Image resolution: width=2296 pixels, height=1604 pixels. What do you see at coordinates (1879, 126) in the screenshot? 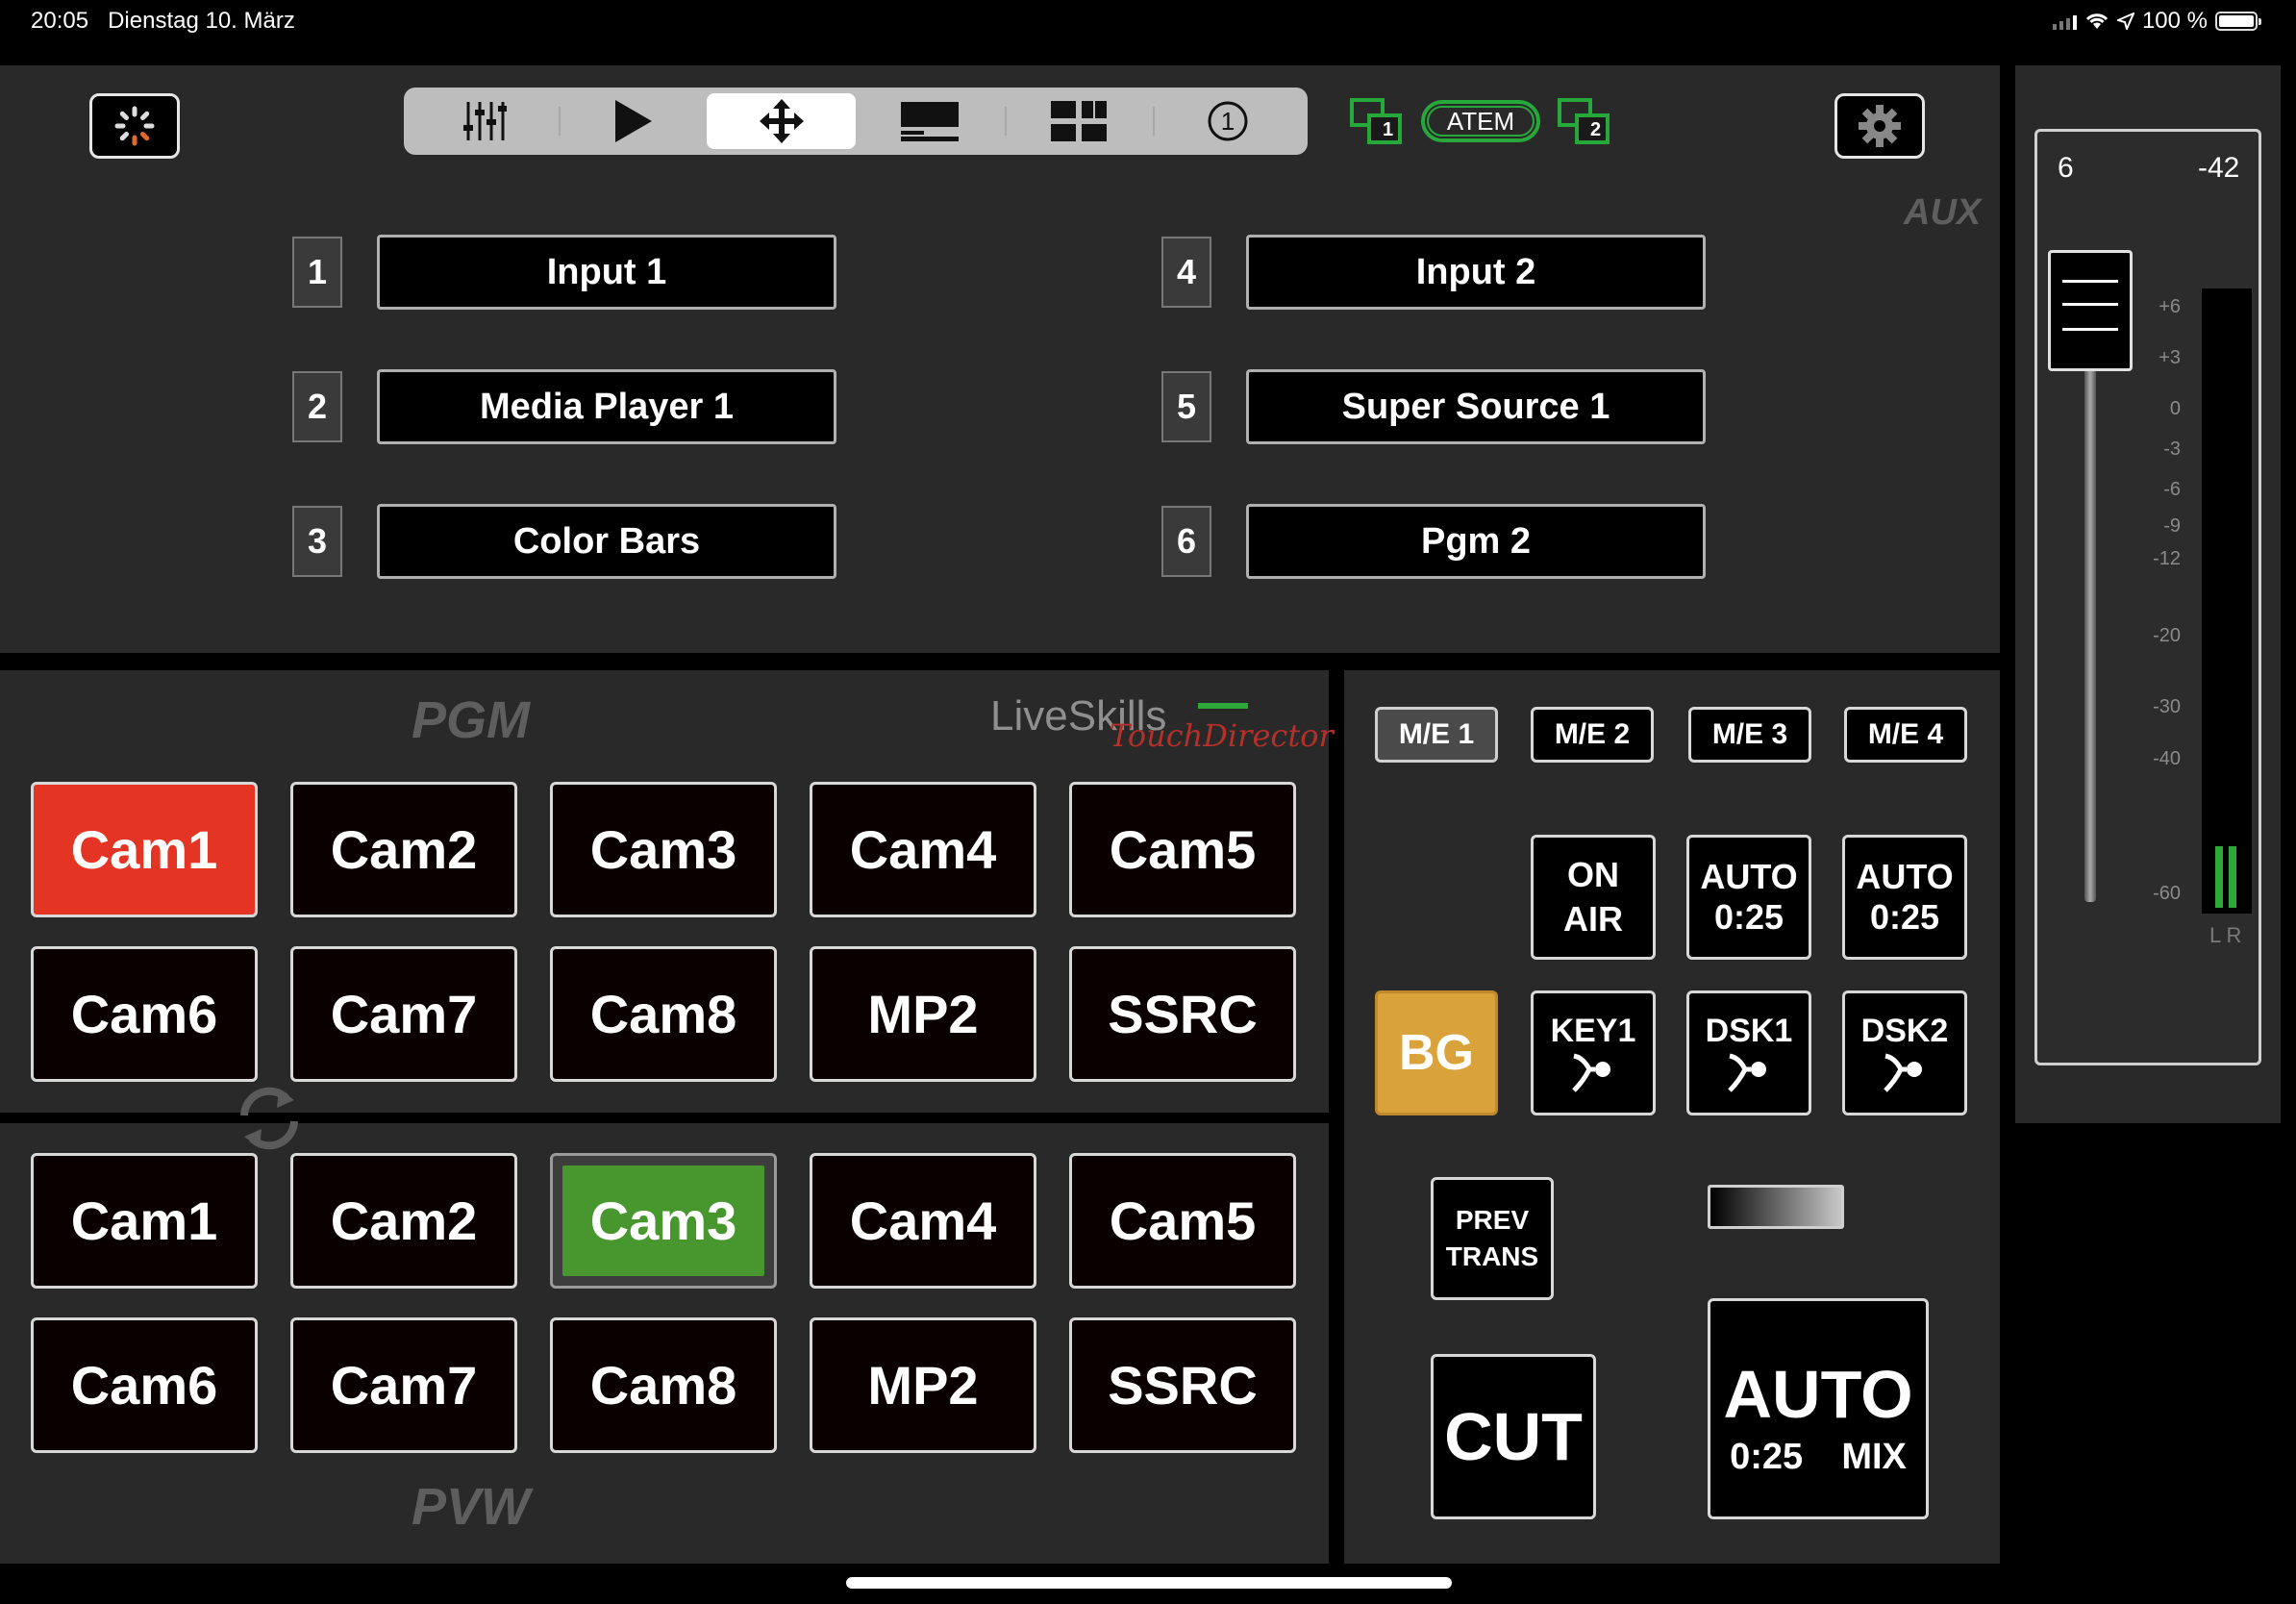
I see `settings-button` at bounding box center [1879, 126].